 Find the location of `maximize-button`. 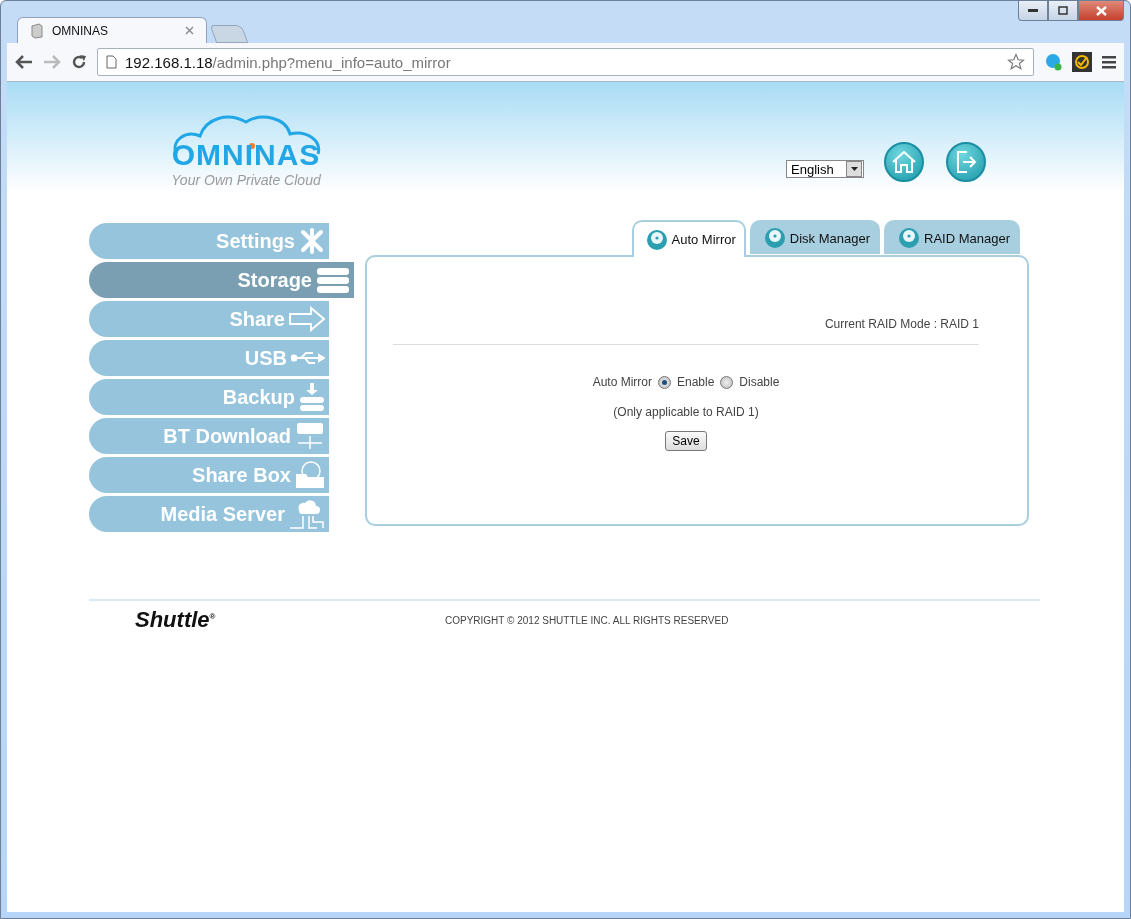

maximize-button is located at coordinates (1063, 11).